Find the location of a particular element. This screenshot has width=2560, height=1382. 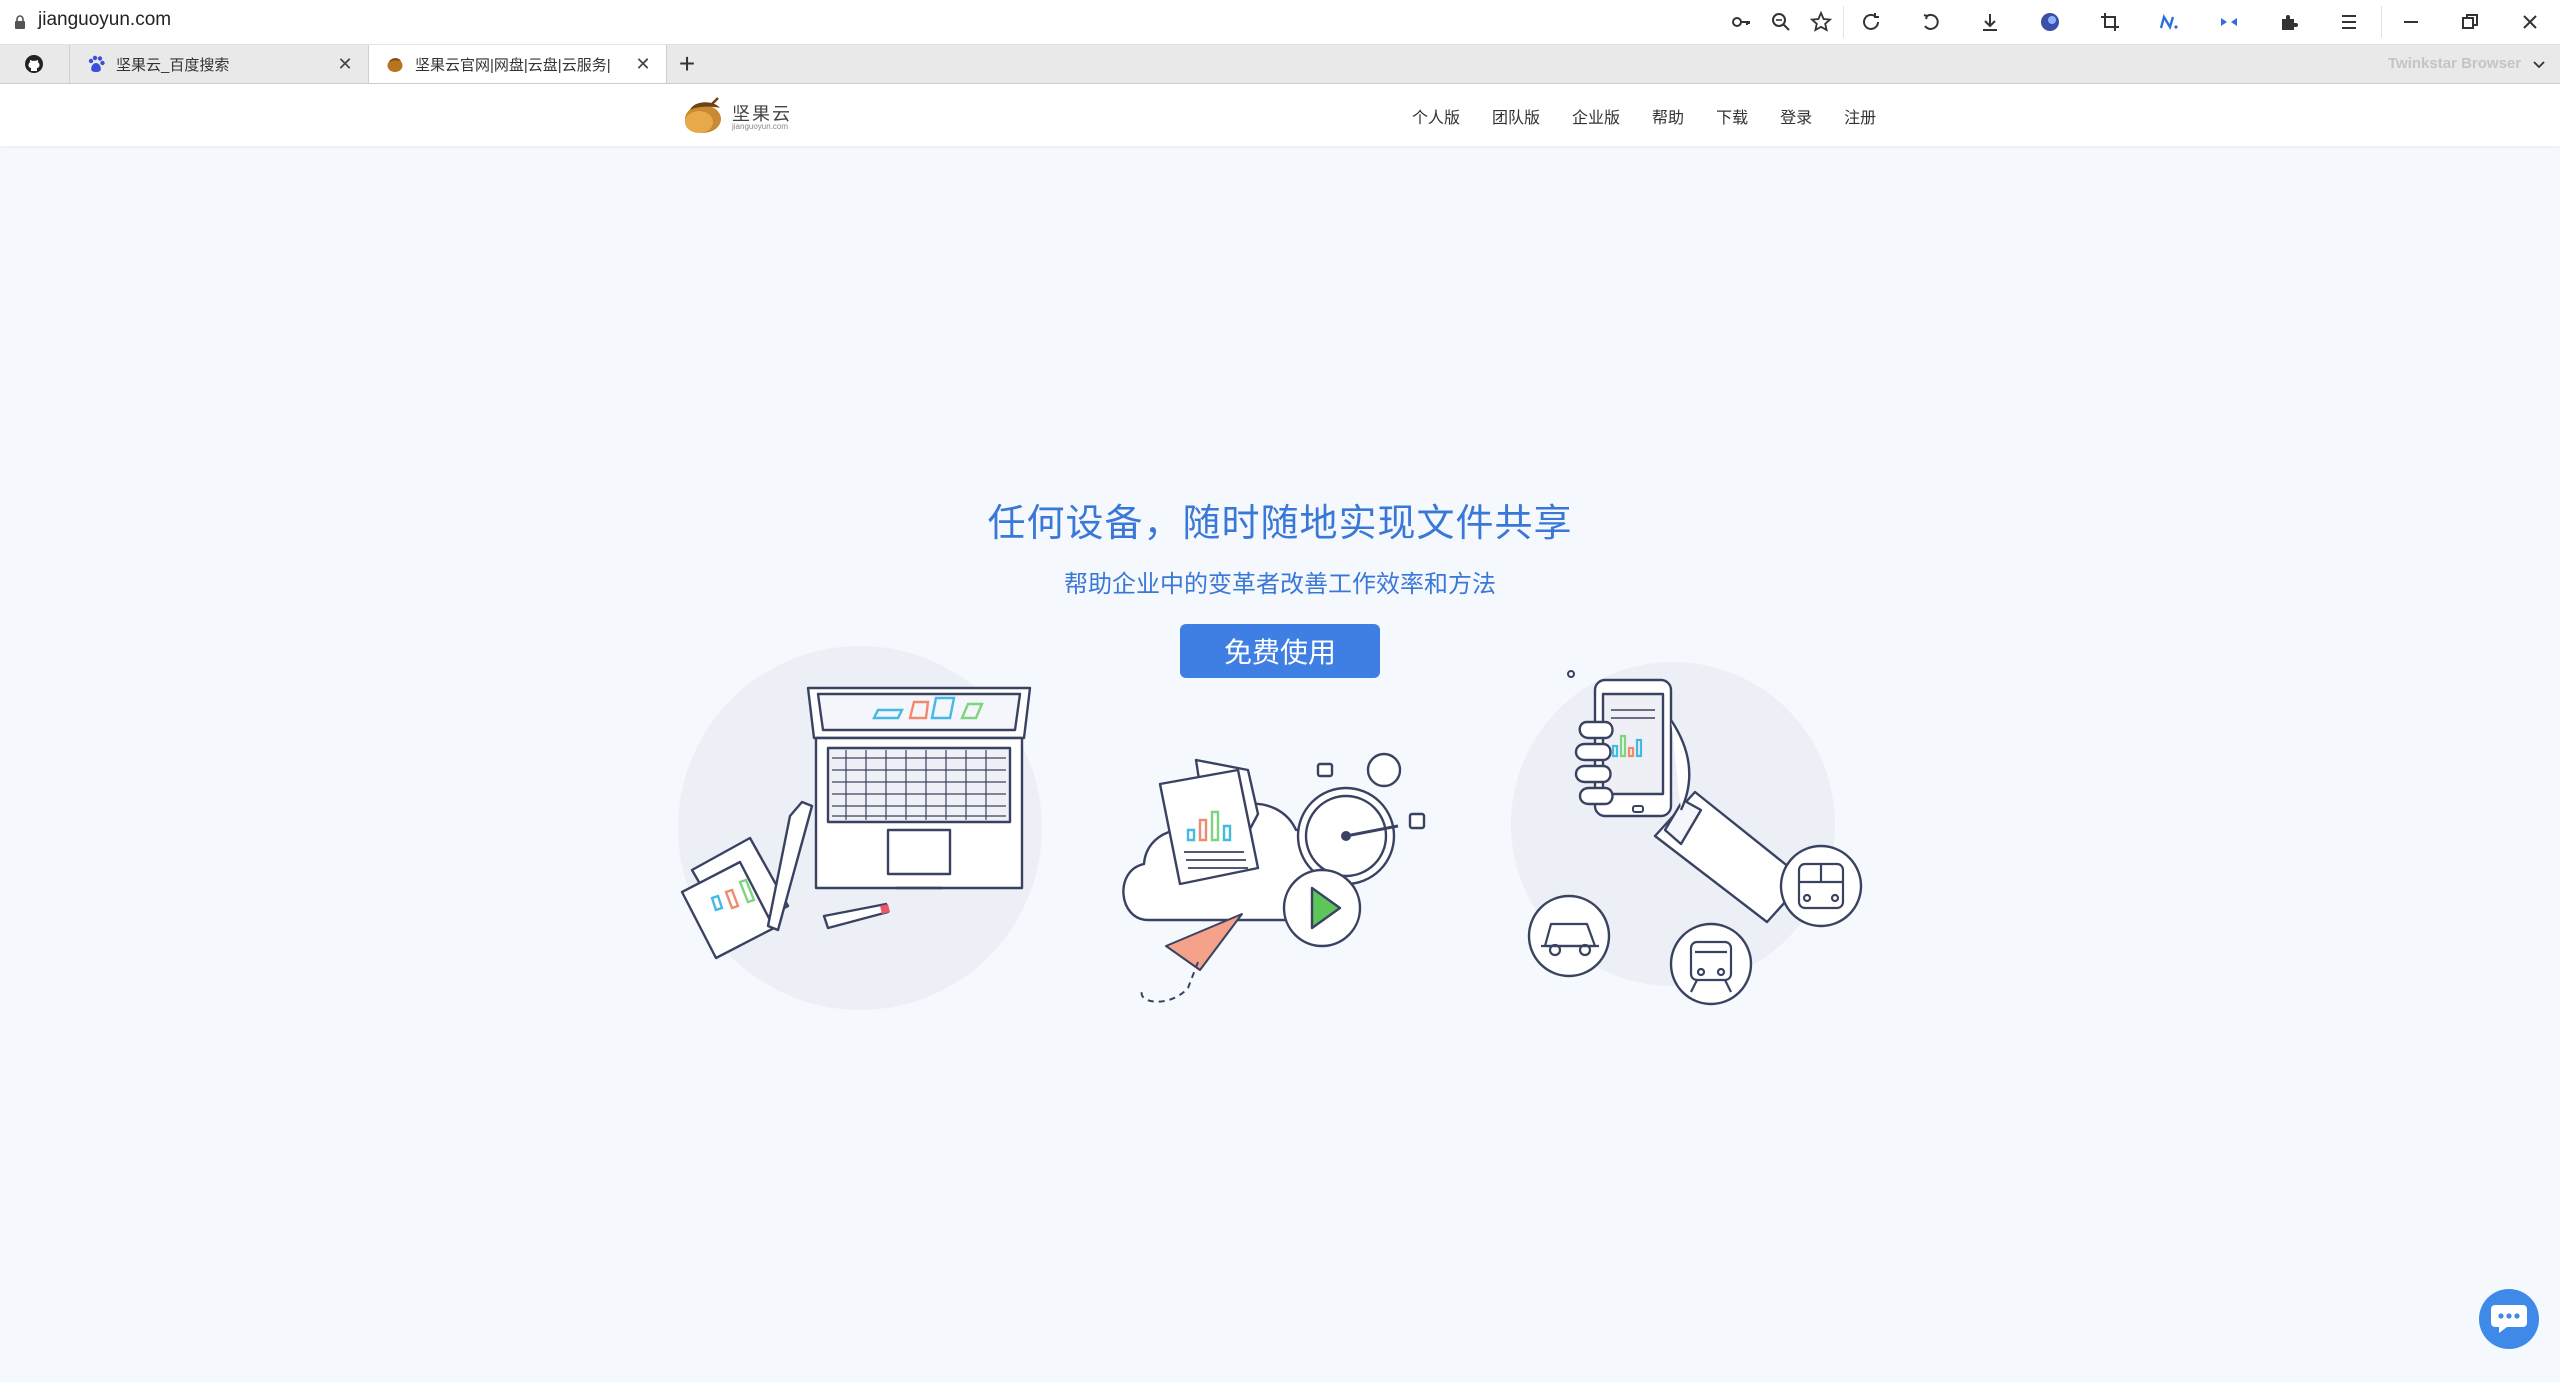

hero-title: 任何设备，随时随地实现文件共享 is located at coordinates (1280, 524).